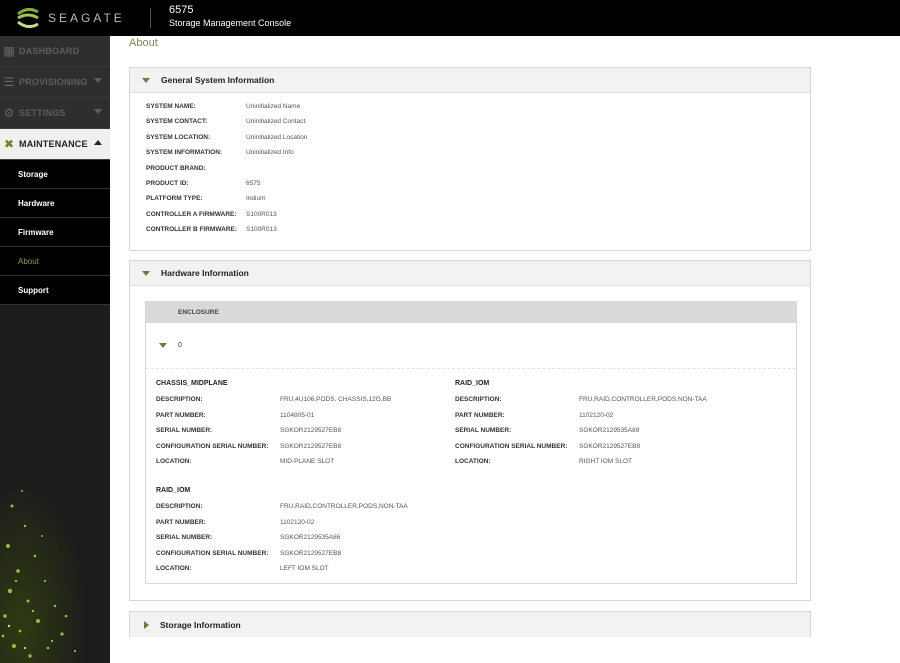 The image size is (900, 663). I want to click on sidebar-item-label: Hardware, so click(36, 203).